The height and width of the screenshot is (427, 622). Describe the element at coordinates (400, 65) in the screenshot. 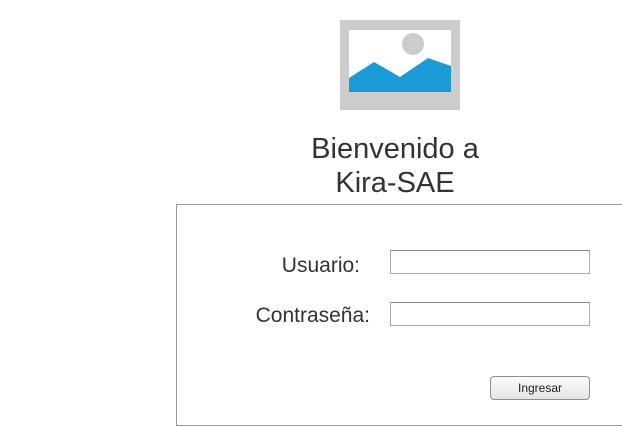

I see `image-placeholder-icon` at that location.